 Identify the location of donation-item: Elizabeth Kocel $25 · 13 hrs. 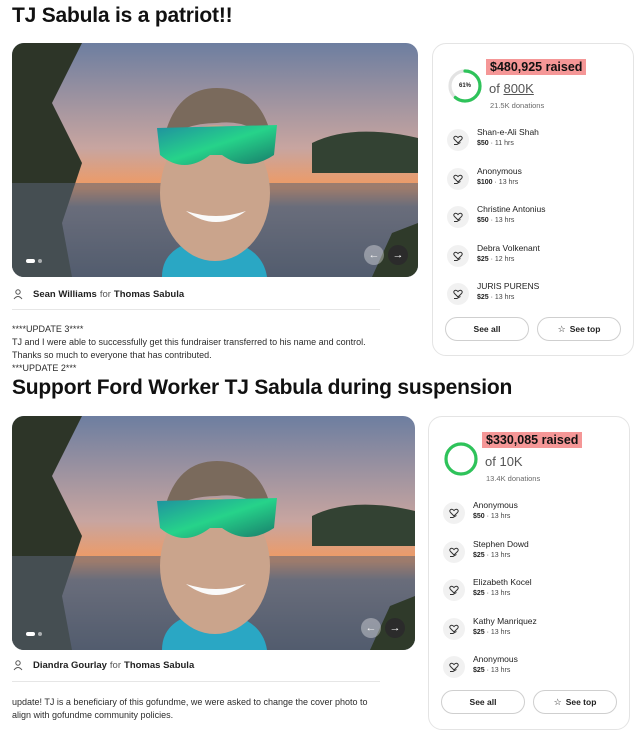
(531, 593).